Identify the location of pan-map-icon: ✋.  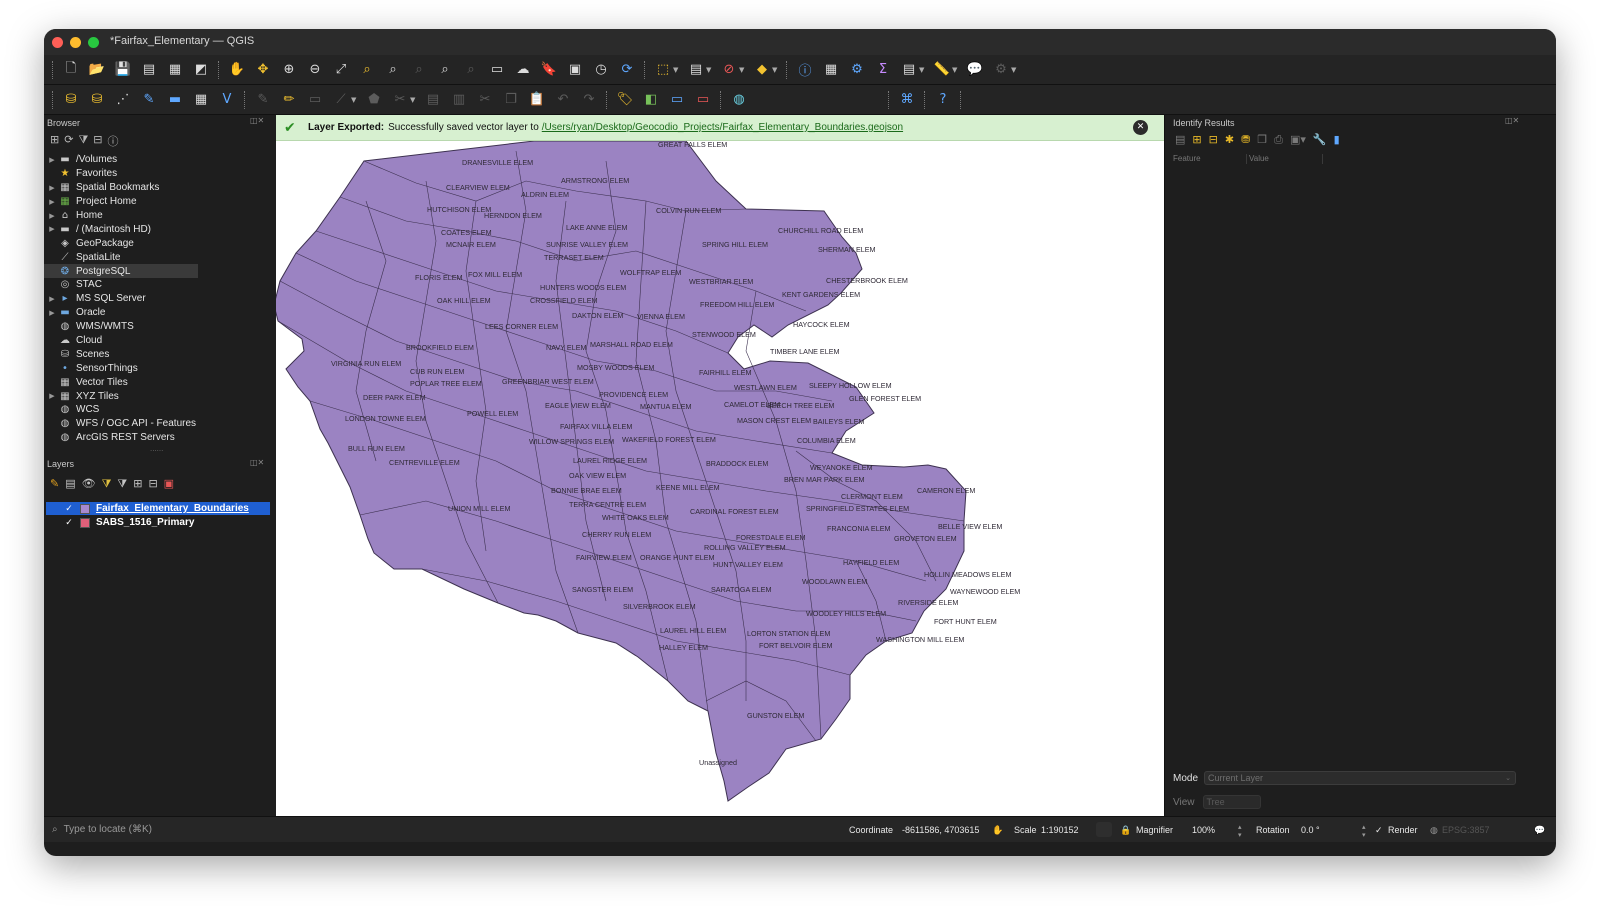
(237, 70).